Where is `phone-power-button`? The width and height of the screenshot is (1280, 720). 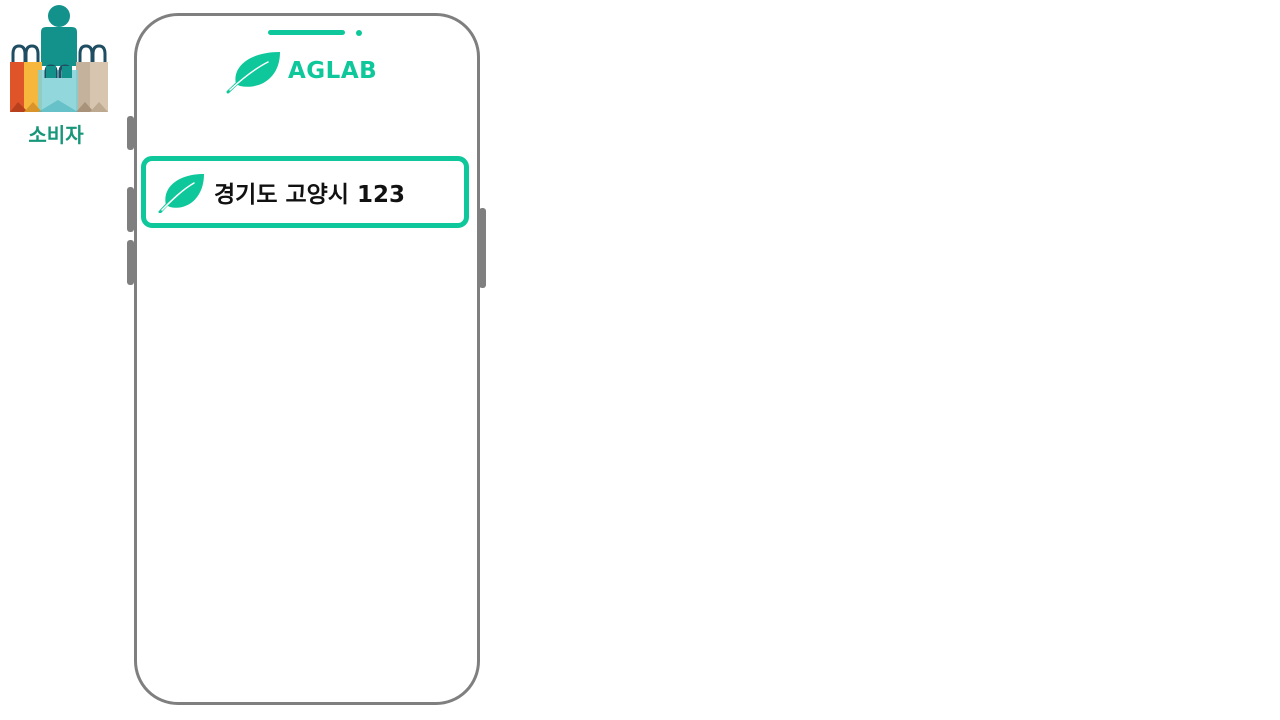 phone-power-button is located at coordinates (482, 248).